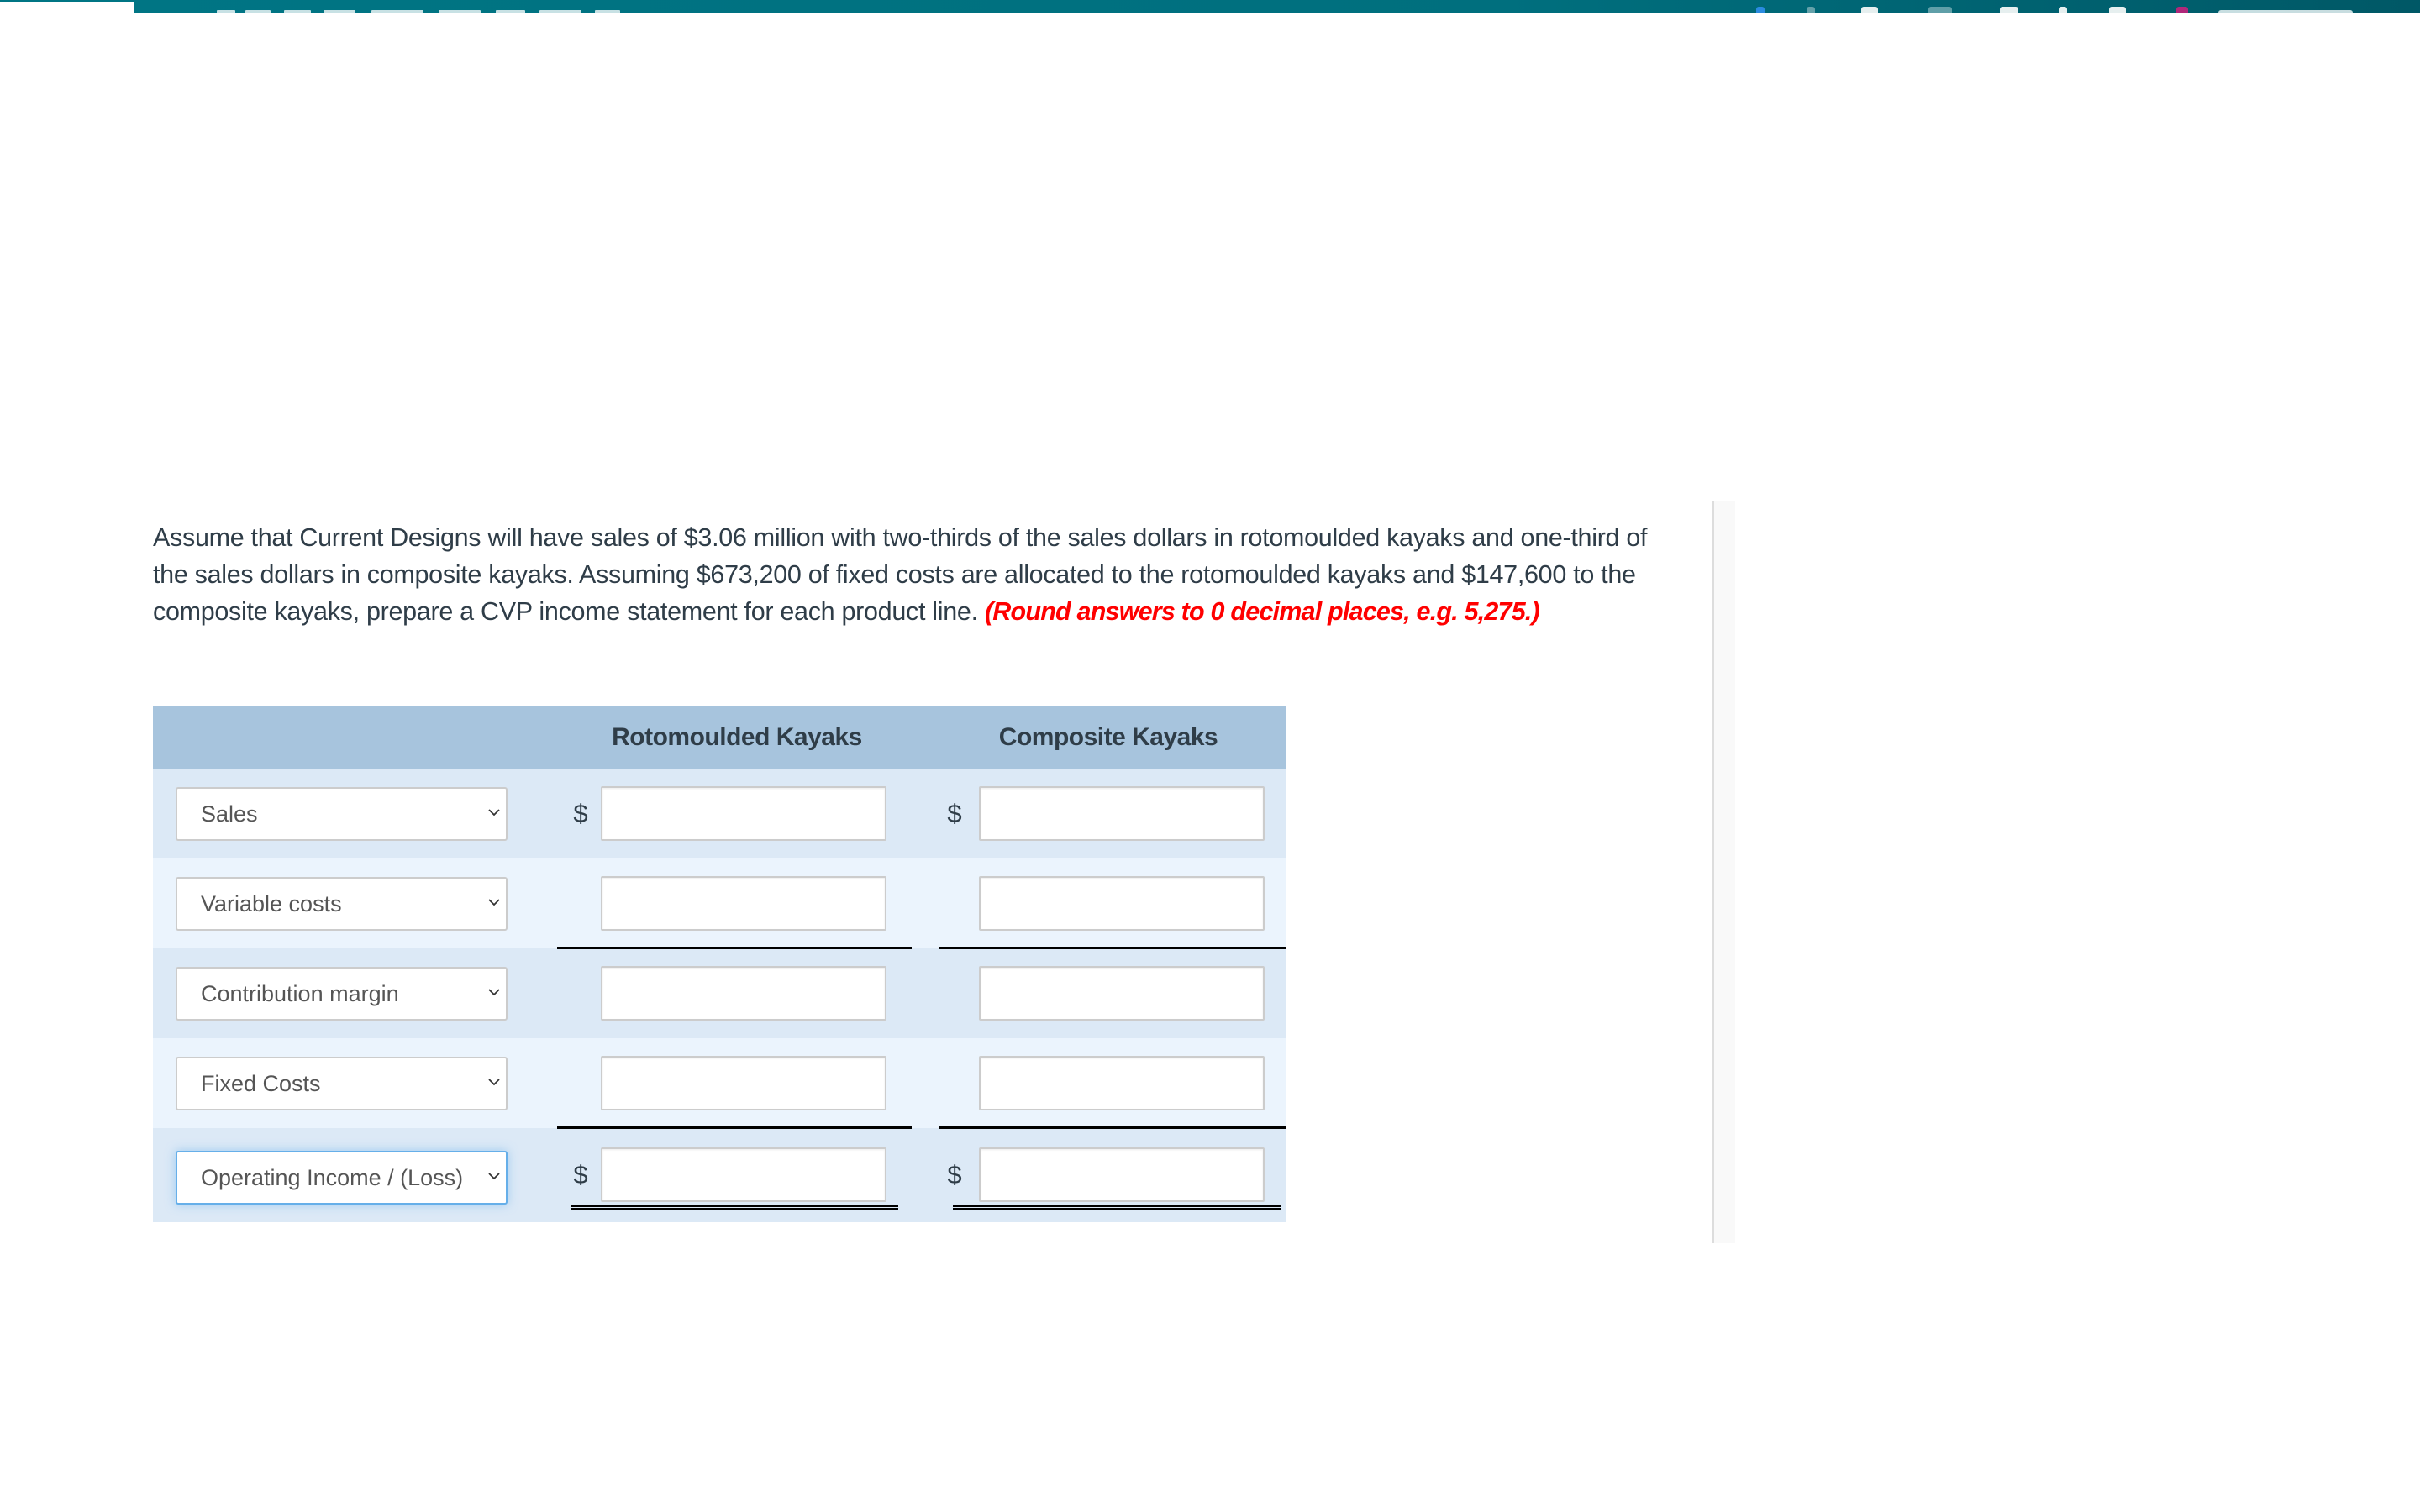 Image resolution: width=2420 pixels, height=1512 pixels. I want to click on status-icon-siri, so click(2182, 10).